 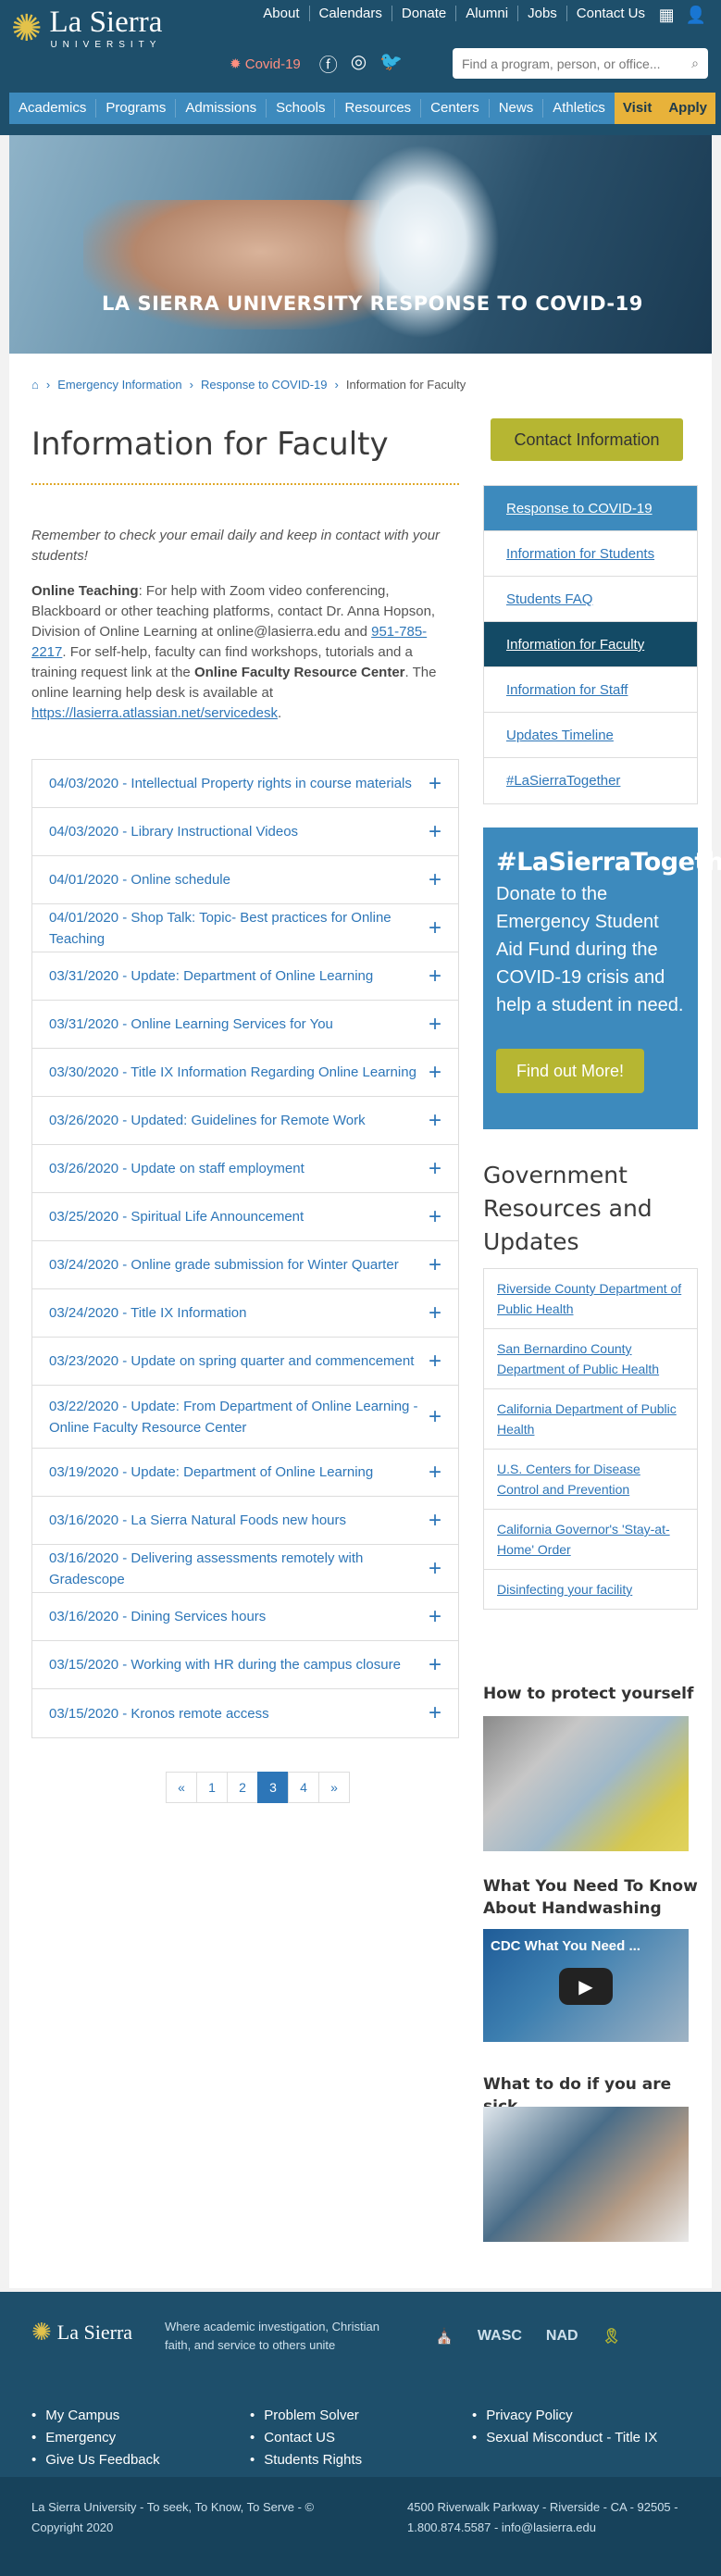 I want to click on play-icon: ▶, so click(x=586, y=1986).